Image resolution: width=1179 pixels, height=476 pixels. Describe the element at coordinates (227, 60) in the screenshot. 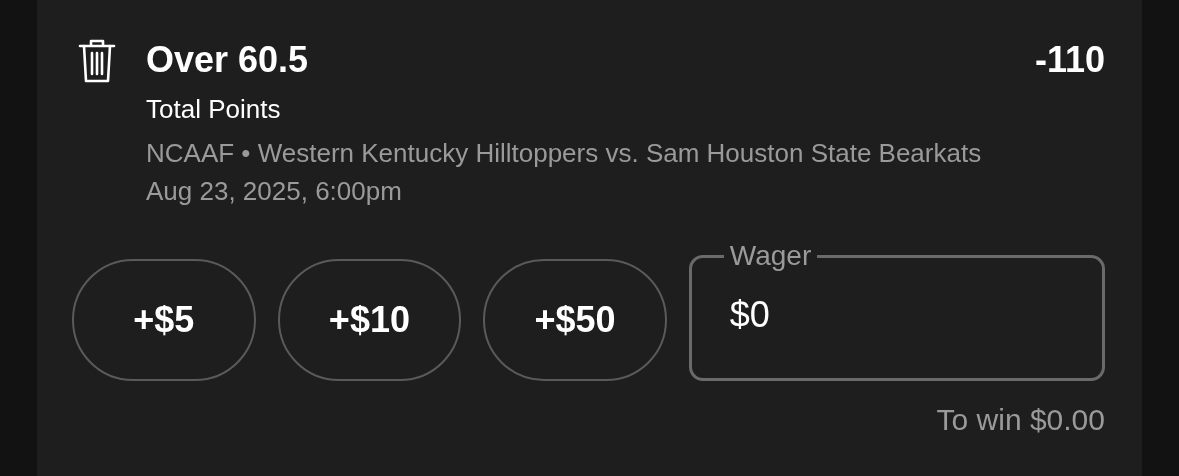

I see `selection-title: Over 60.5` at that location.